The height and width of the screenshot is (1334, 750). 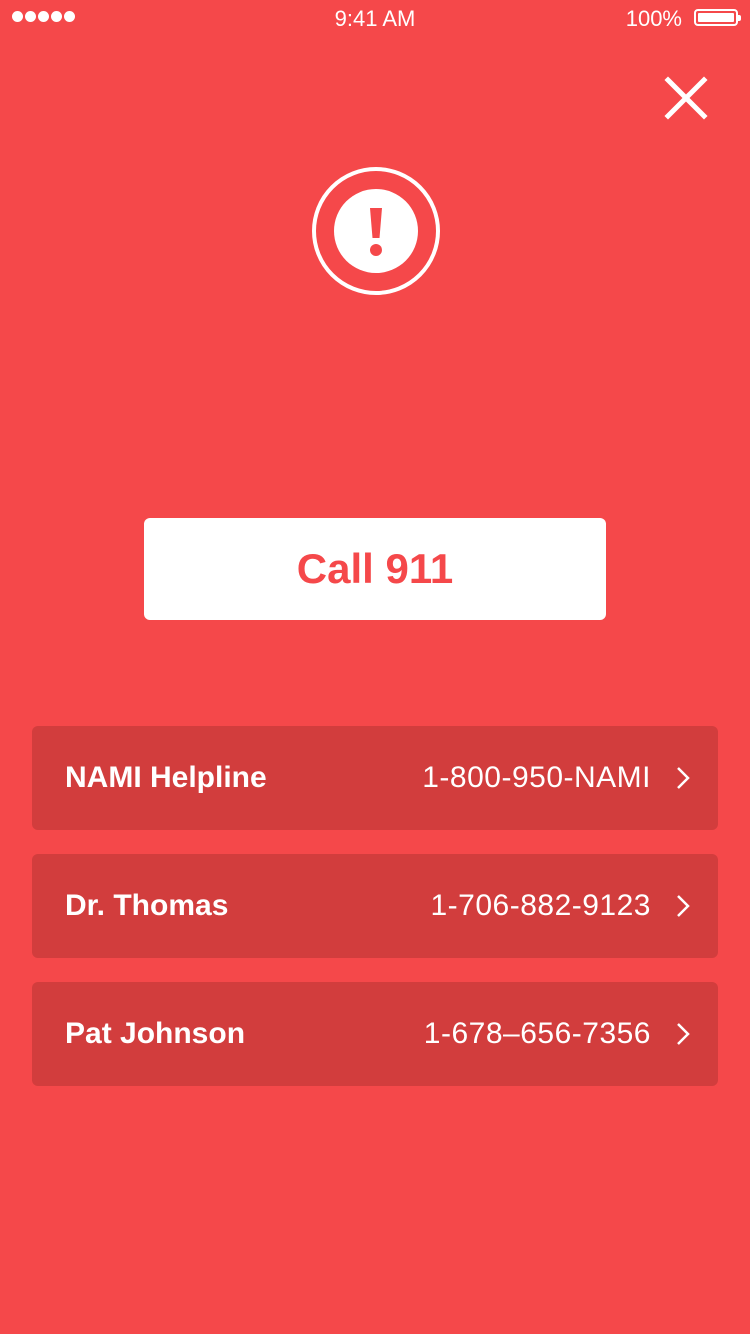 I want to click on battery-nub, so click(x=739, y=18).